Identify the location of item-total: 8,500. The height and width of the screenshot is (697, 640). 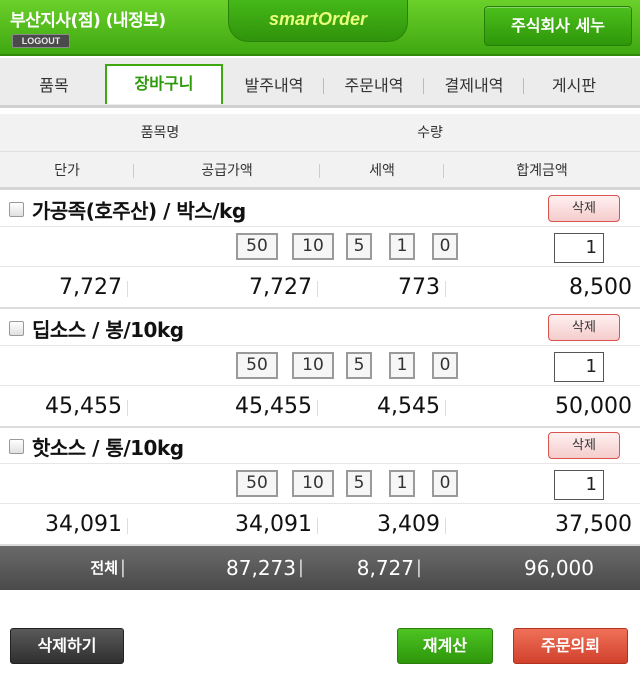
(600, 287).